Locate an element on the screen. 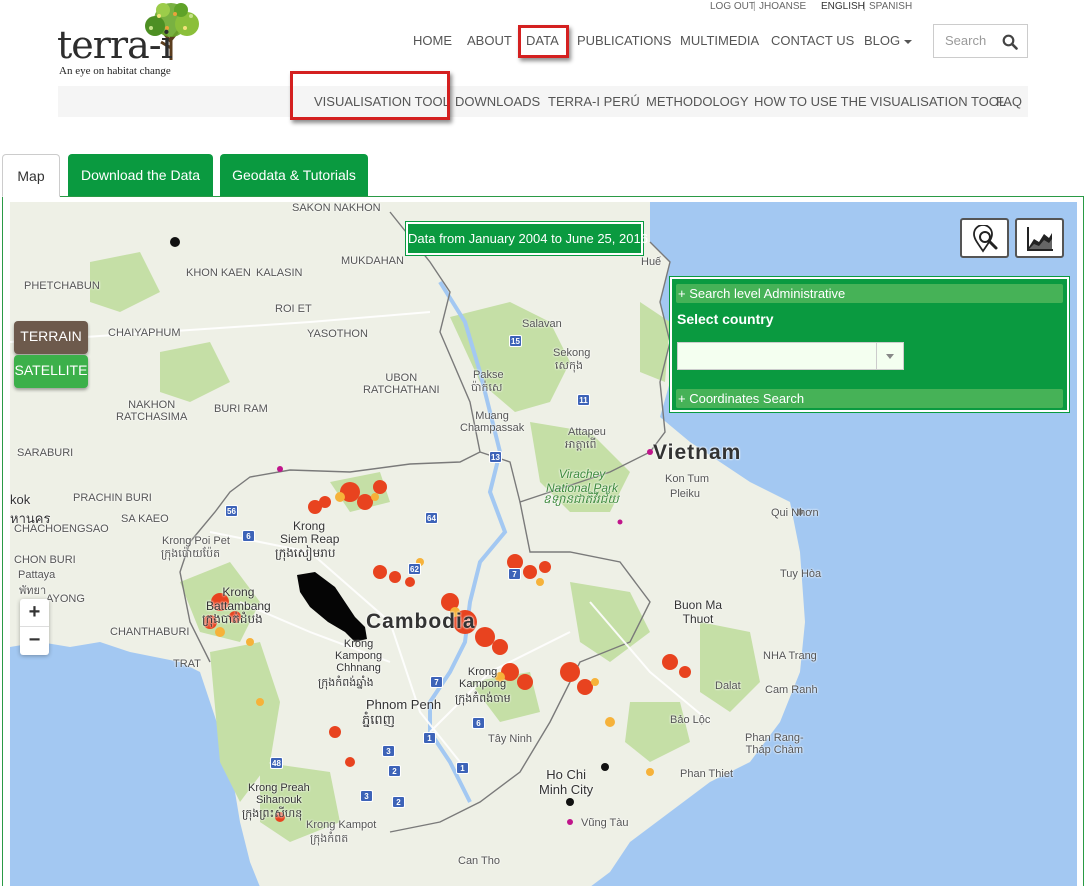  map-label: អាត្តាពើ is located at coordinates (581, 445).